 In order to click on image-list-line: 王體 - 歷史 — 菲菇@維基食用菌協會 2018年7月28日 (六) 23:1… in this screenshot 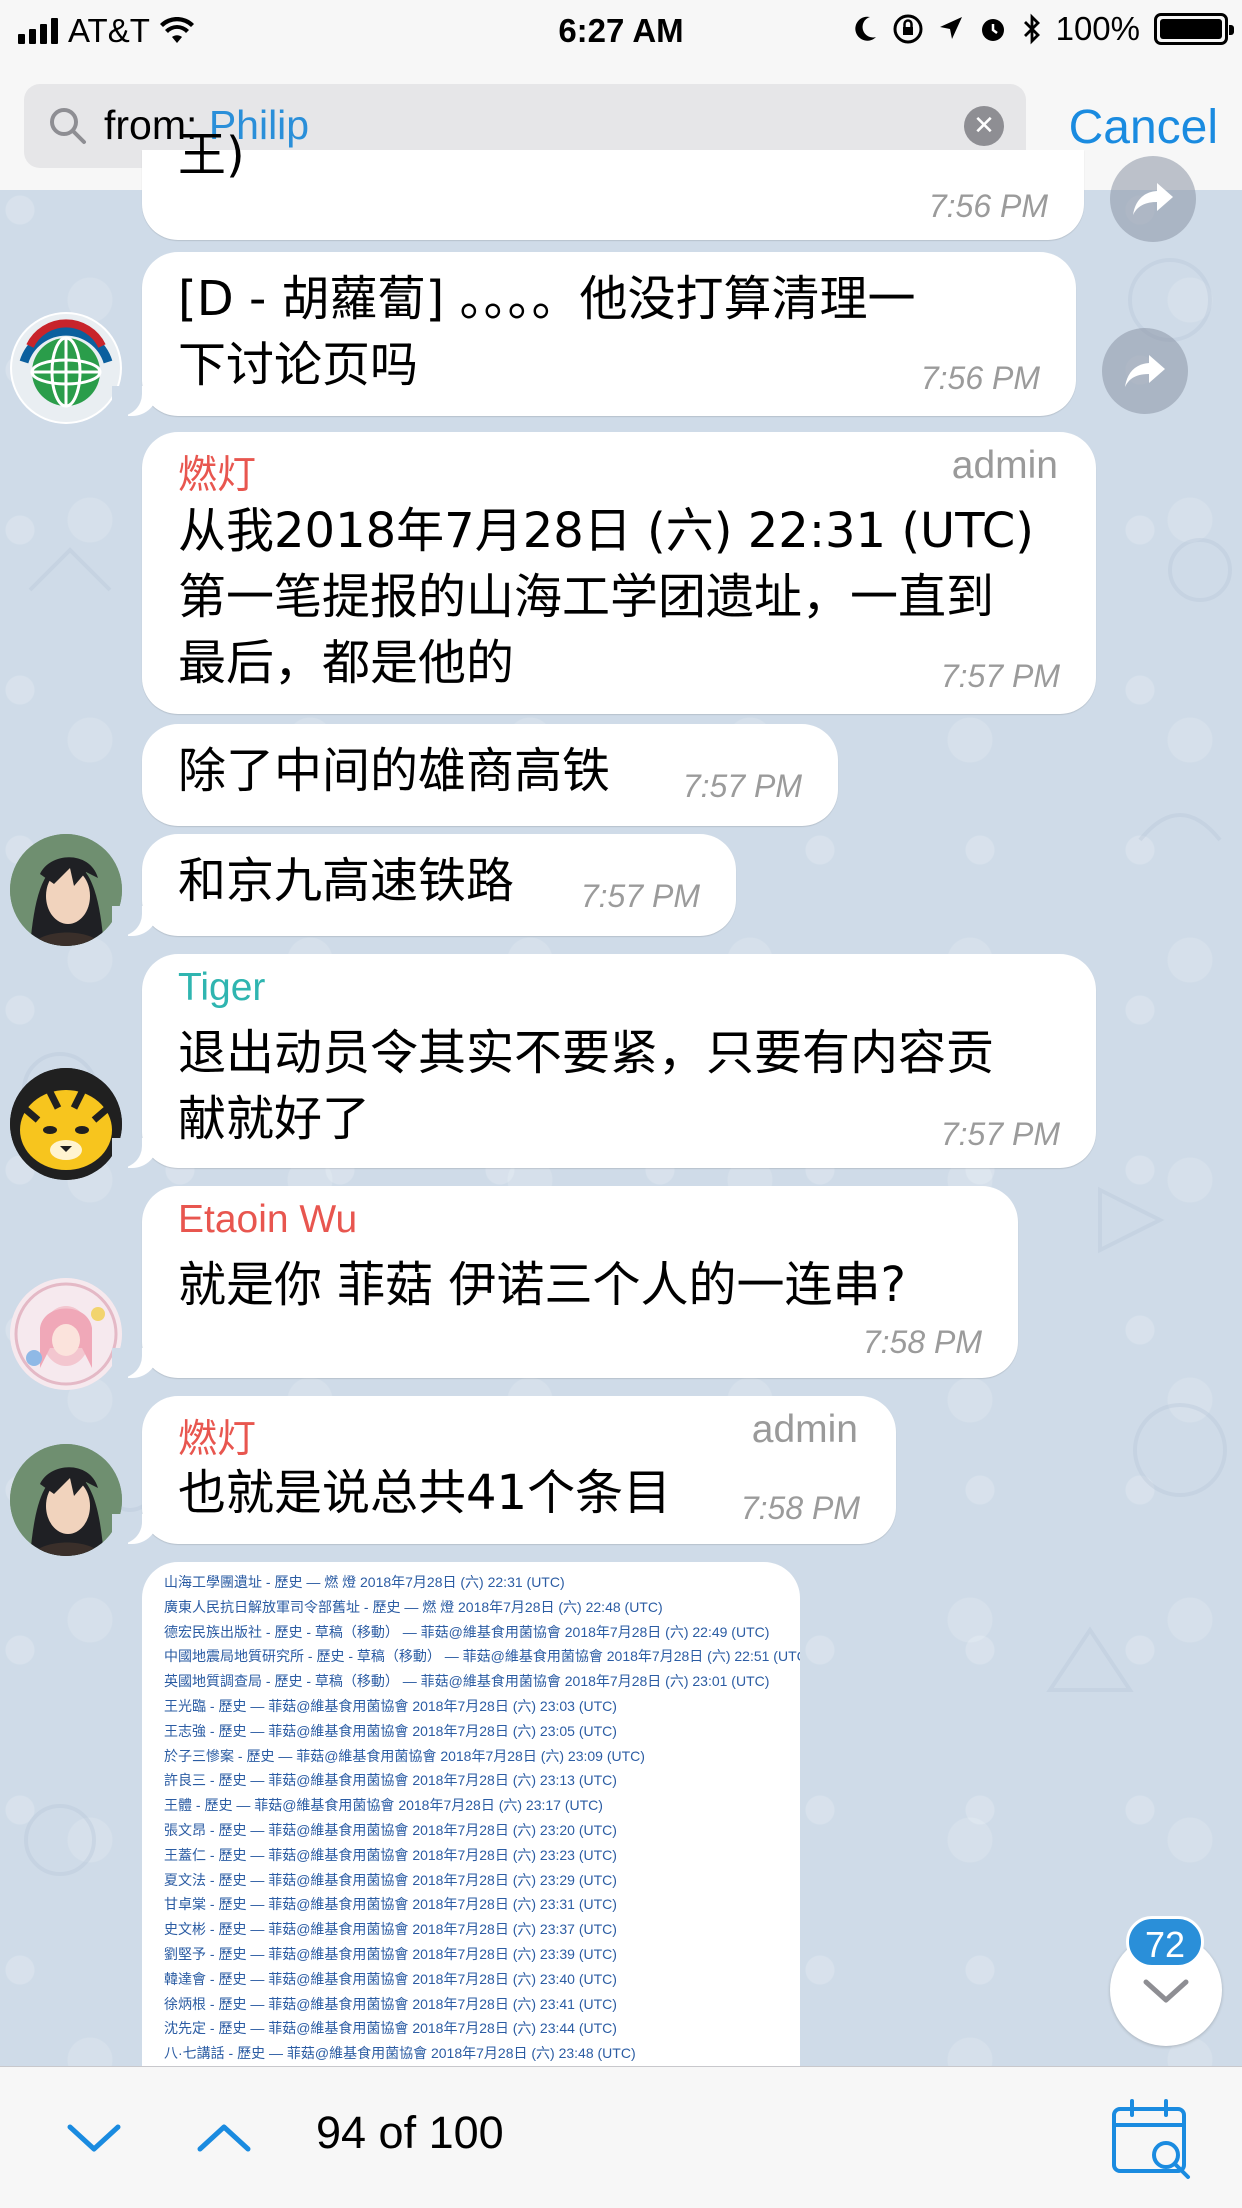, I will do `click(383, 1805)`.